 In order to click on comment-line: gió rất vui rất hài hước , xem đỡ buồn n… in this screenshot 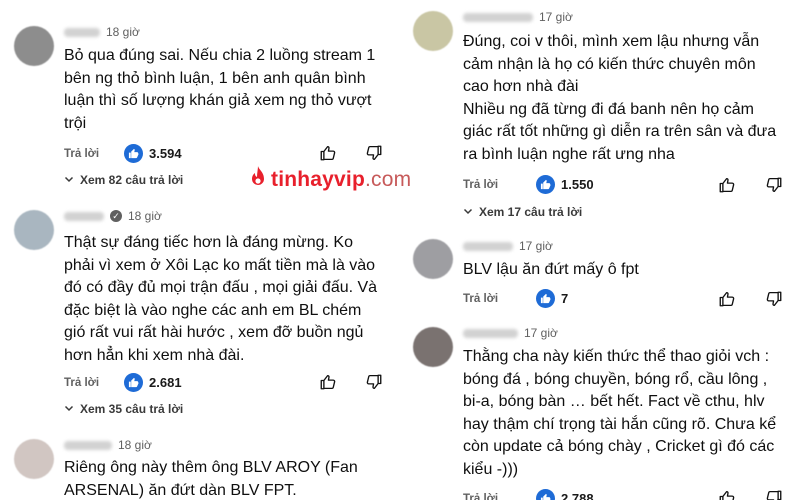, I will do `click(214, 333)`.